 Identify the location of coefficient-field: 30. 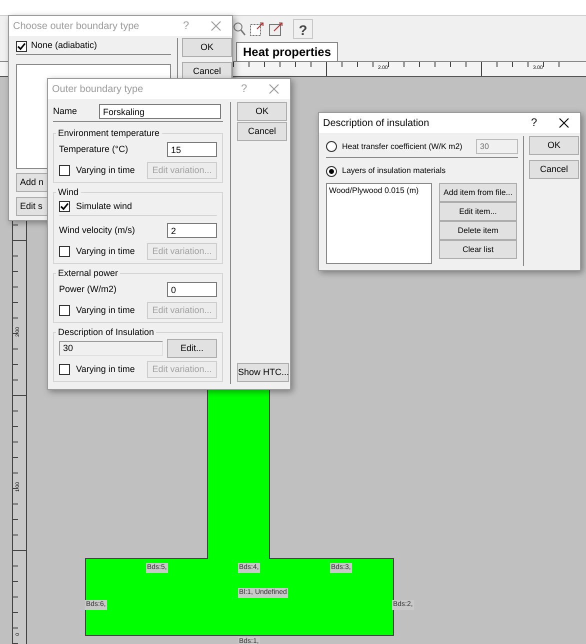
(497, 146).